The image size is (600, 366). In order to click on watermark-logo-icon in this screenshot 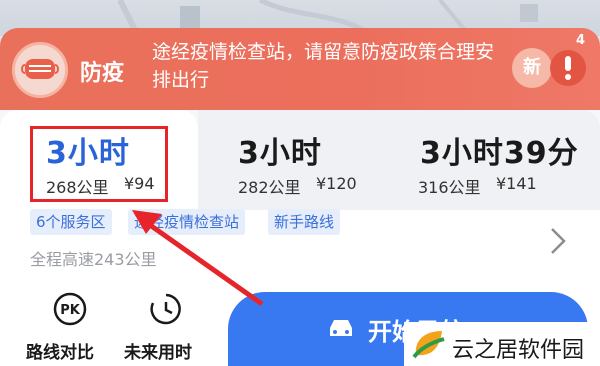, I will do `click(428, 345)`.